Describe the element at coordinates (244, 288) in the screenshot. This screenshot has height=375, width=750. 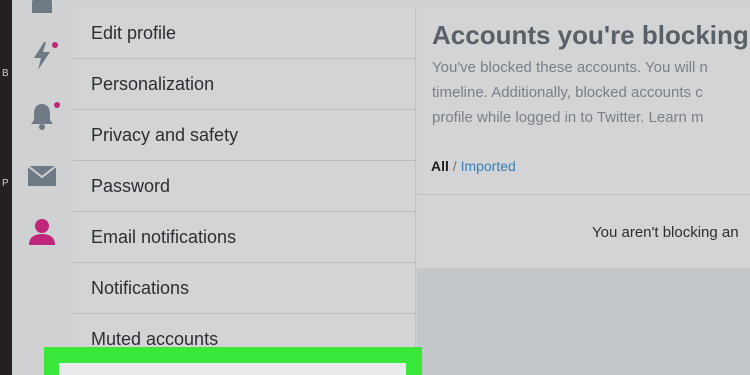
I see `menu-item-notifications: Notifications` at that location.